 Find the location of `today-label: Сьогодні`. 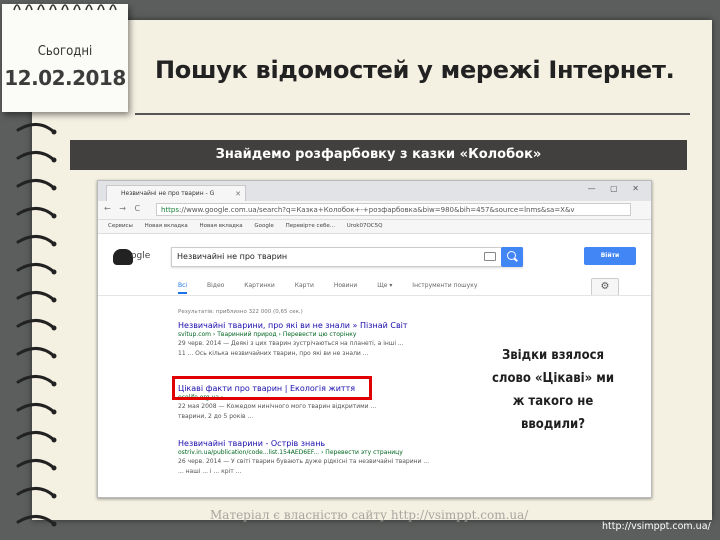

today-label: Сьогодні is located at coordinates (65, 51).